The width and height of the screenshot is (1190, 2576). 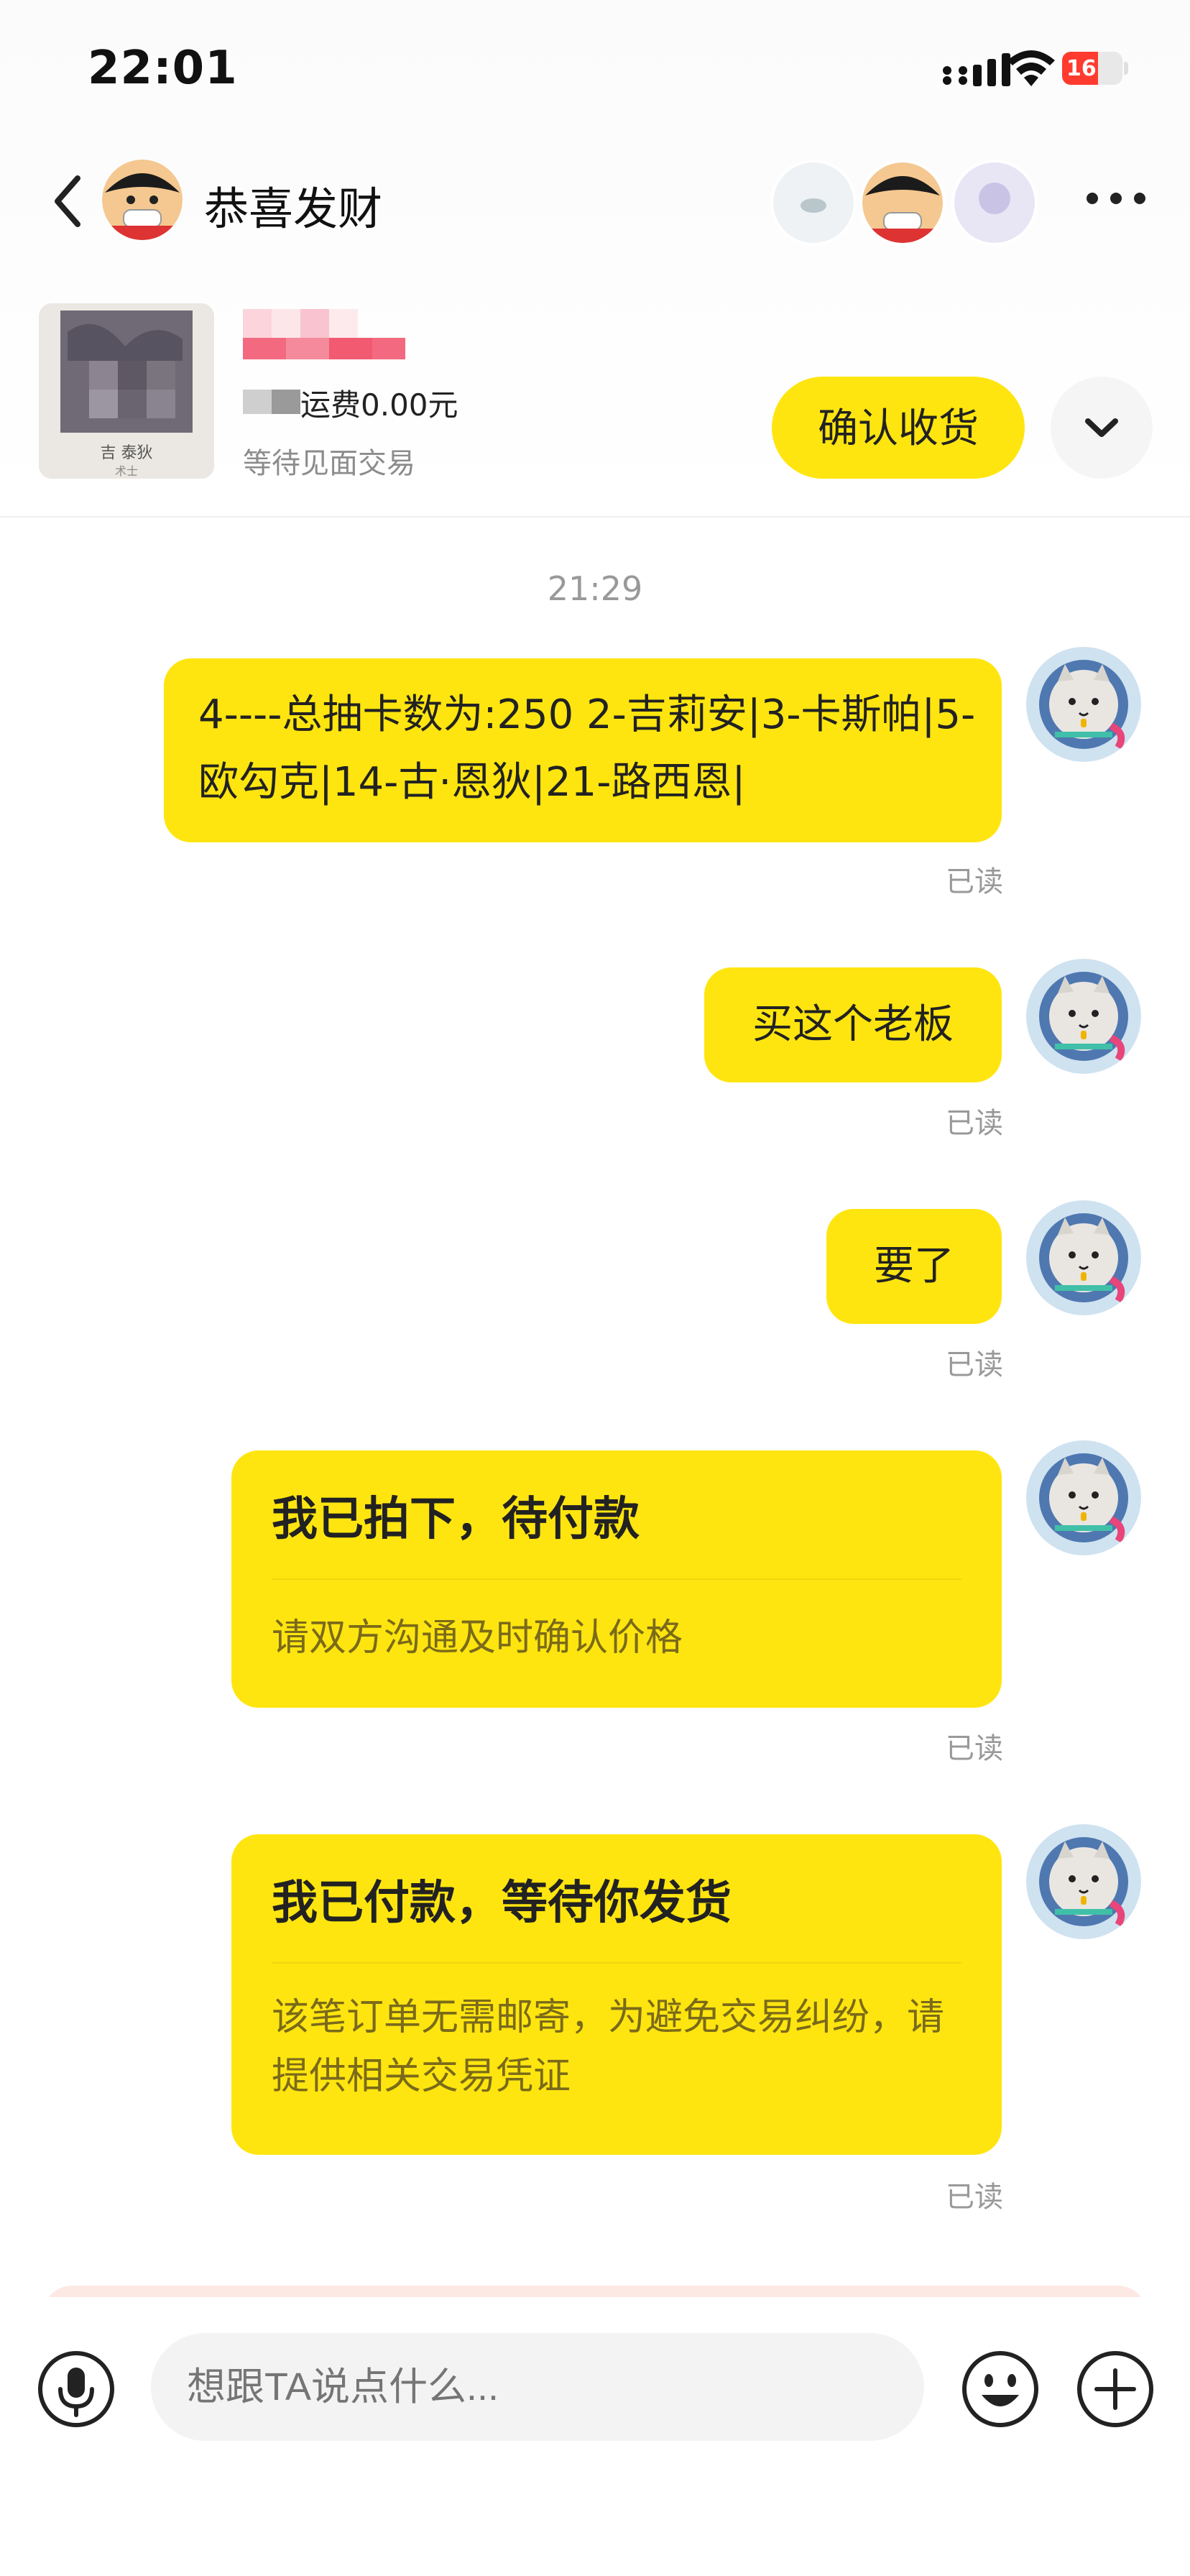 I want to click on message-input, so click(x=537, y=2387).